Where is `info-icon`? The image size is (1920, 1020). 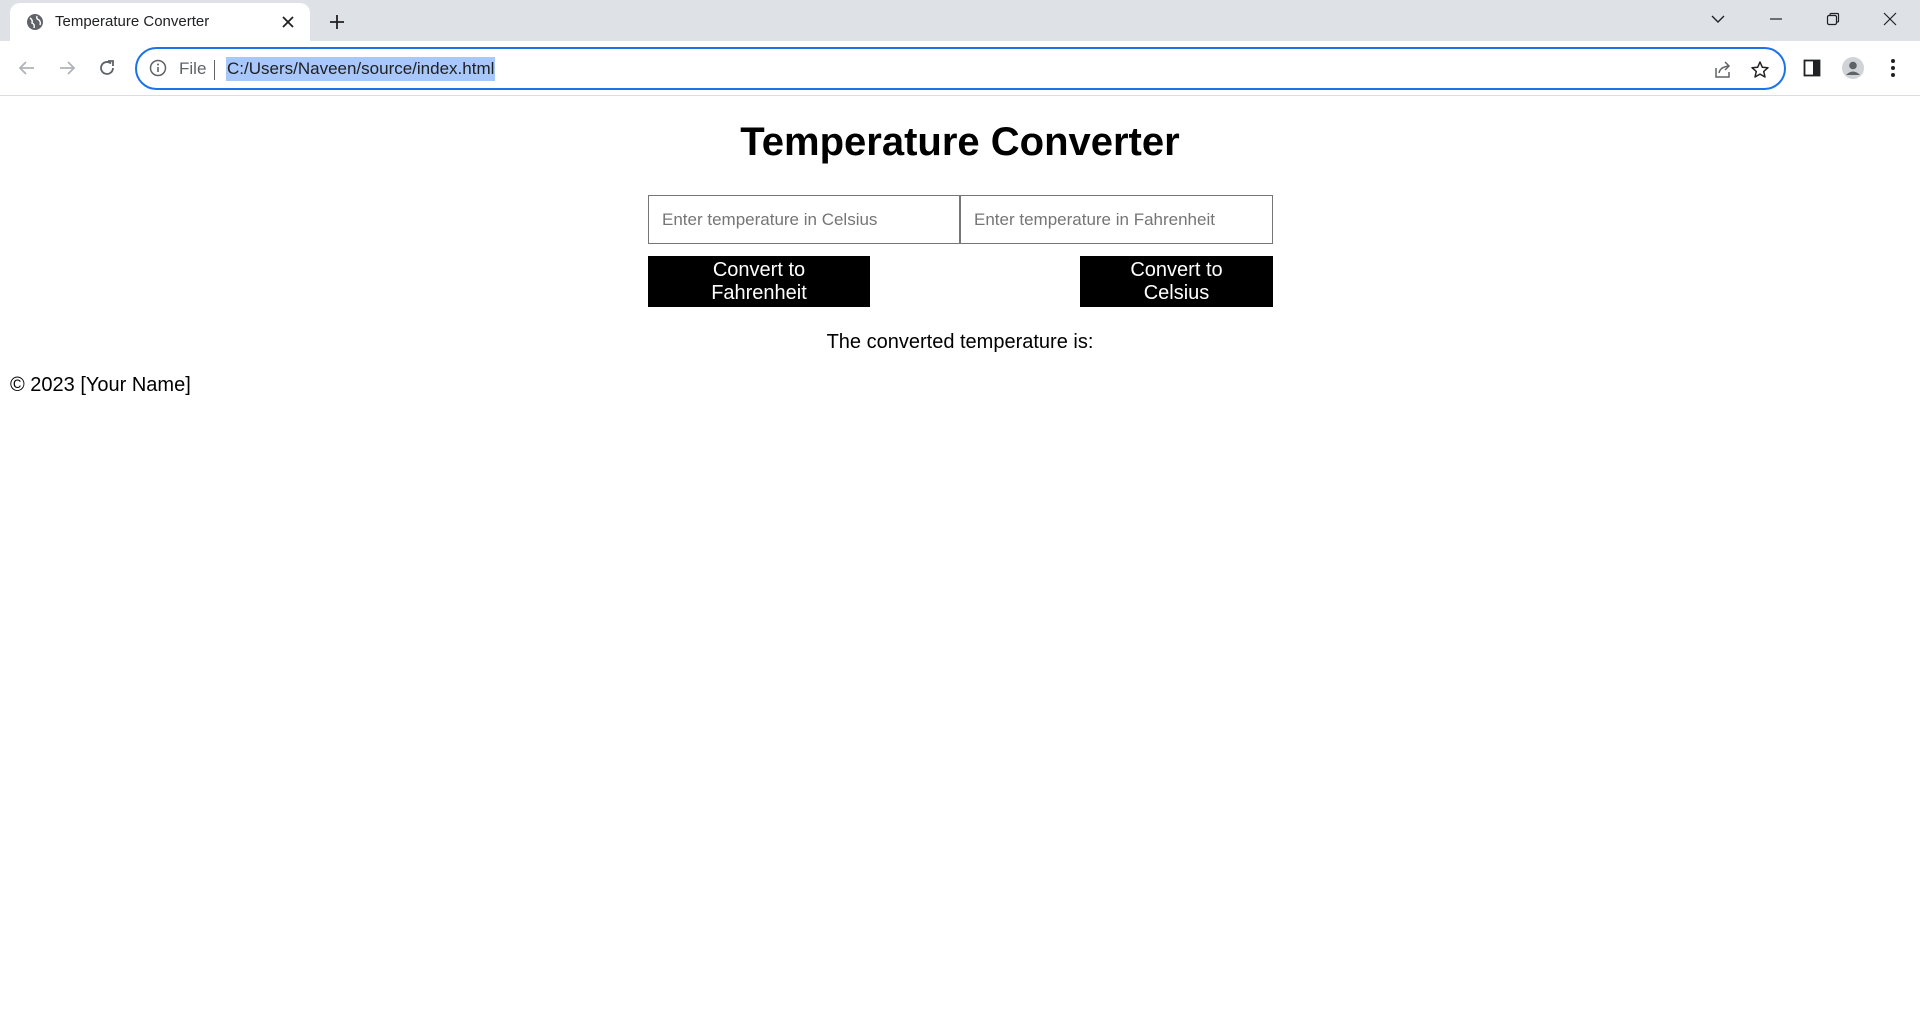
info-icon is located at coordinates (159, 69).